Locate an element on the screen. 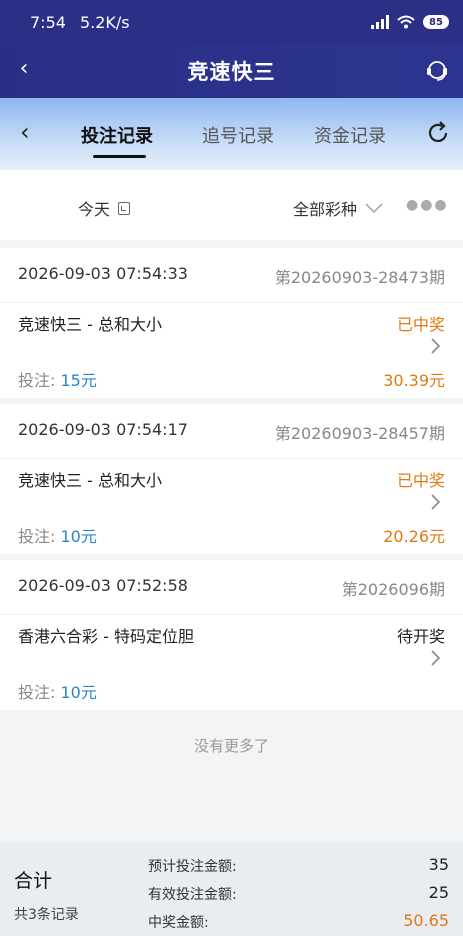  chevron-left-icon: ‹ is located at coordinates (30, 132).